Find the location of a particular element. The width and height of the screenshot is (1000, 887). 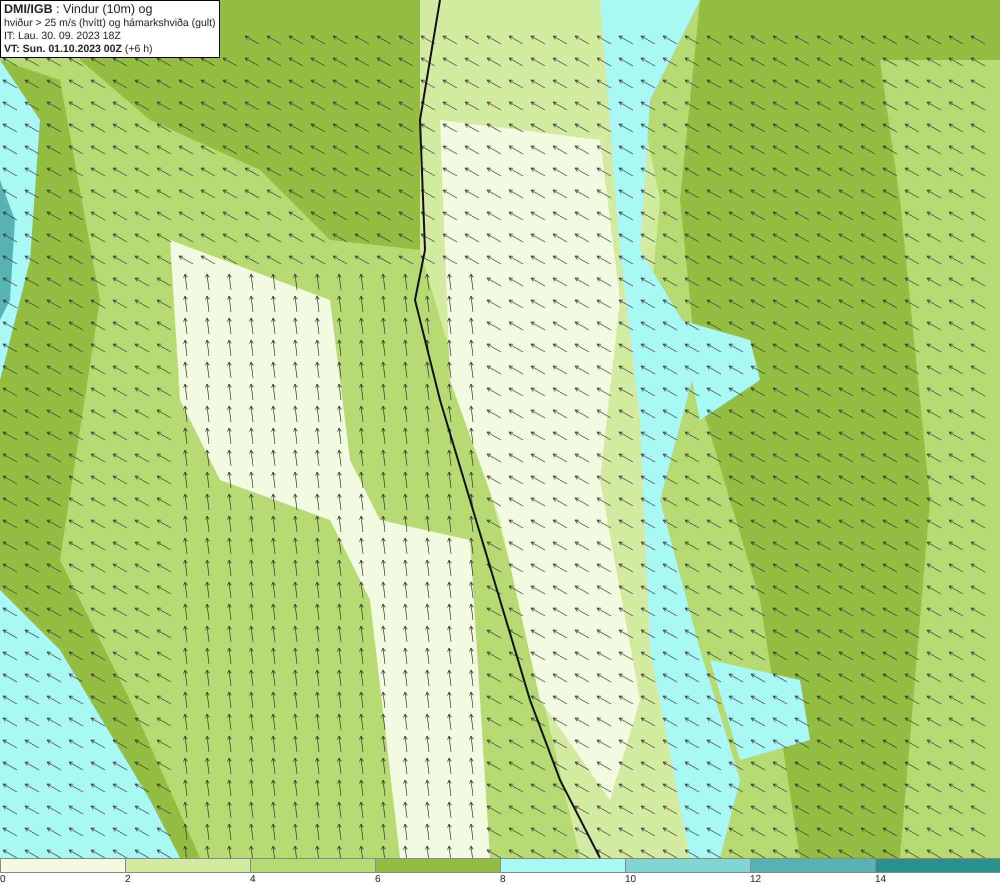

header-text: DMI/IGB : Vindur (10m) og is located at coordinates (79, 9).